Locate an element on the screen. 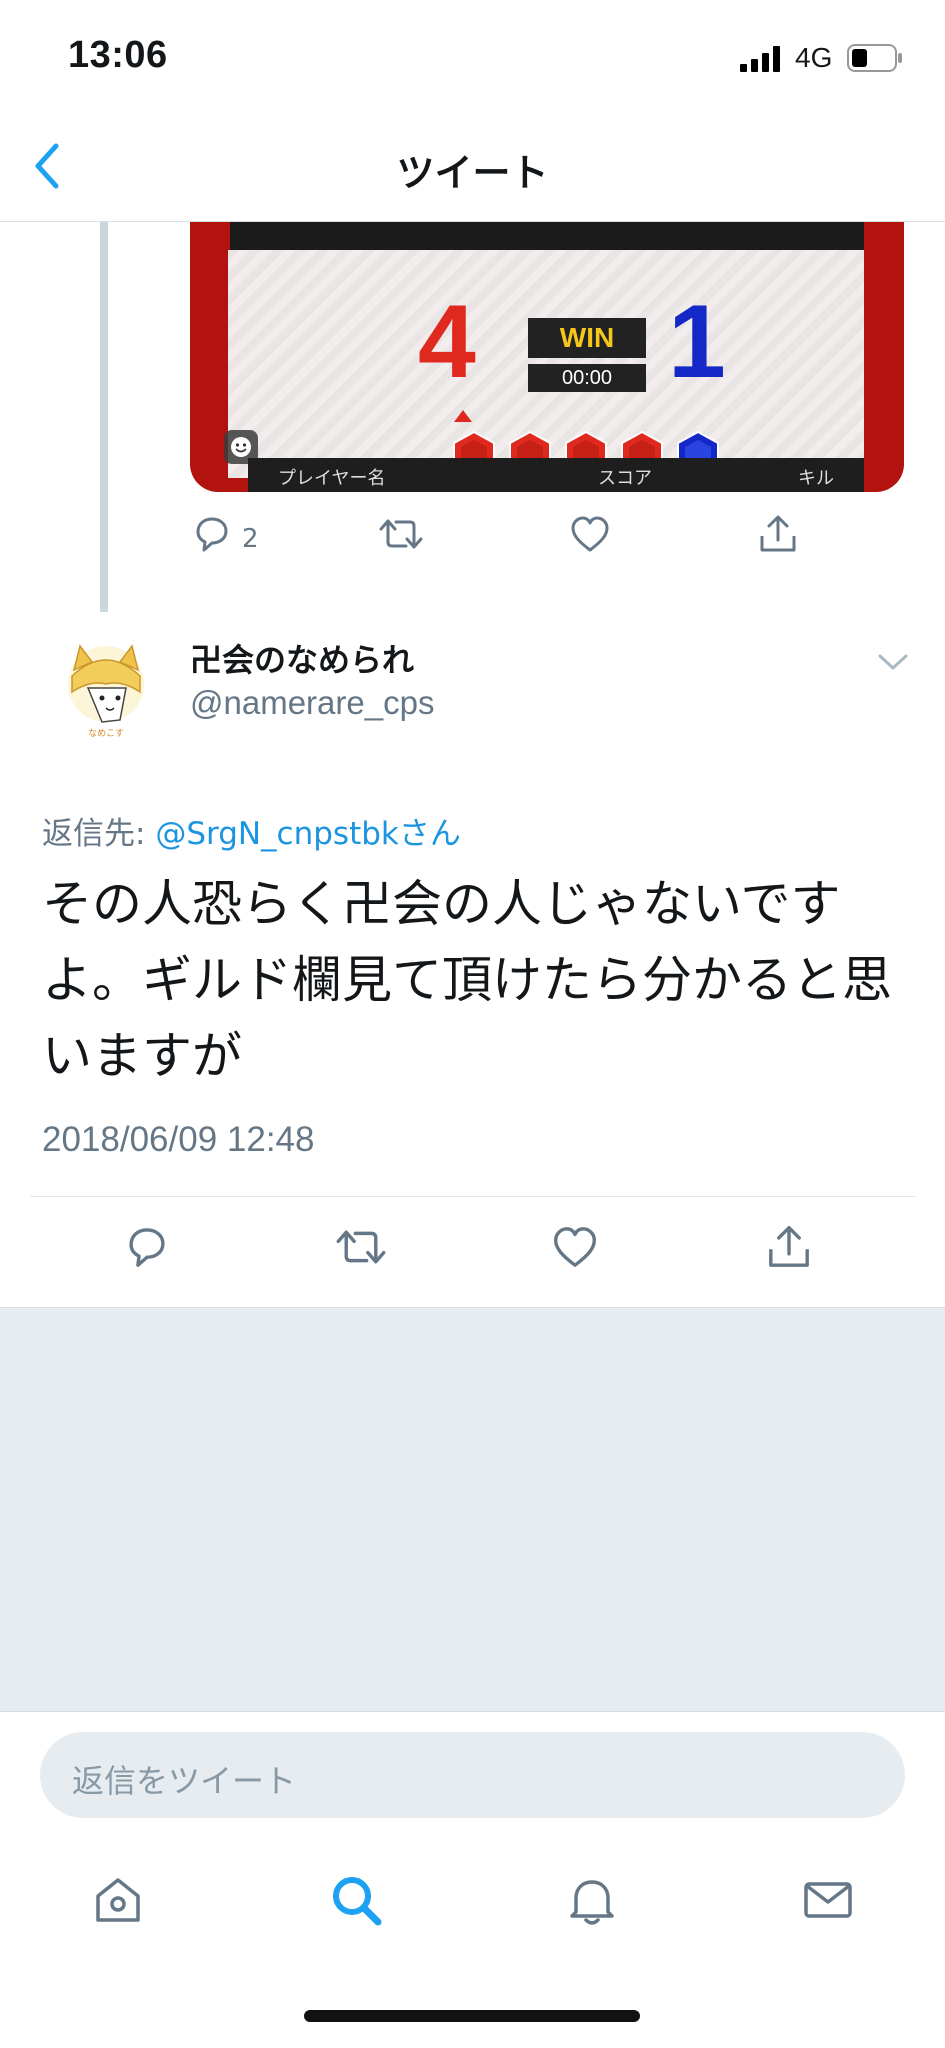 This screenshot has height=2048, width=945. tweet-text: その人恐らく卍会の人じゃないですよ。ギルド欄見て頂けたら分かると思いますが is located at coordinates (467, 980).